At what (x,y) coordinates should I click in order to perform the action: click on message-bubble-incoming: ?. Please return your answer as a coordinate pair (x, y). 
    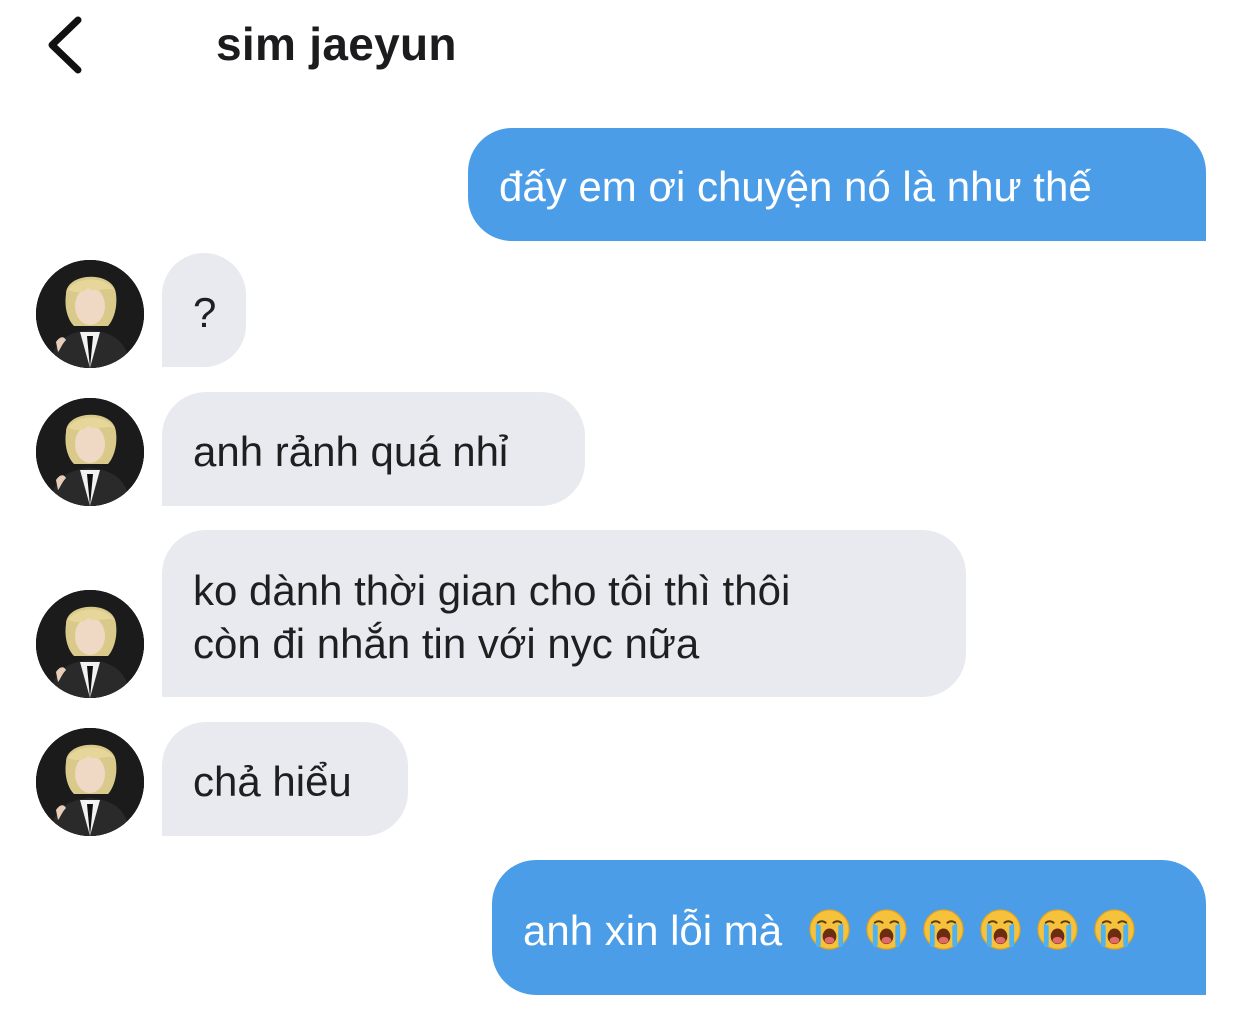
    Looking at the image, I should click on (204, 310).